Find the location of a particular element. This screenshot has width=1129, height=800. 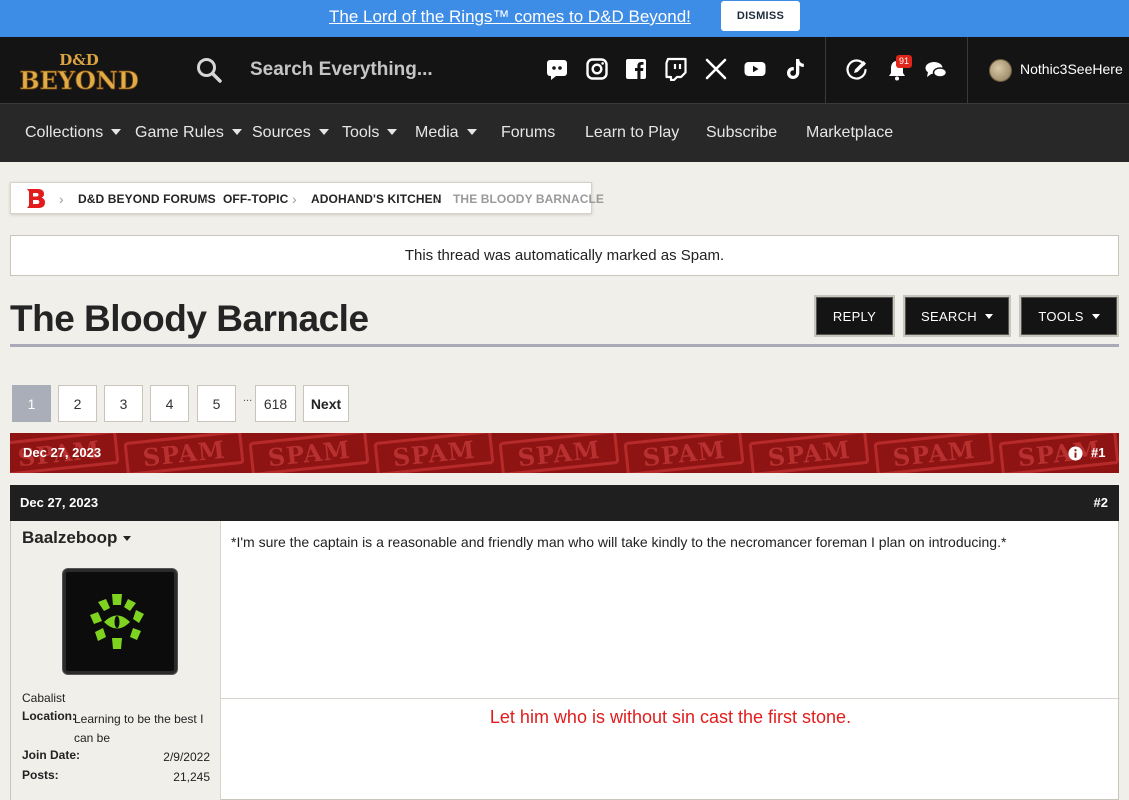

page-title: The Bloody Barnacle is located at coordinates (189, 318).